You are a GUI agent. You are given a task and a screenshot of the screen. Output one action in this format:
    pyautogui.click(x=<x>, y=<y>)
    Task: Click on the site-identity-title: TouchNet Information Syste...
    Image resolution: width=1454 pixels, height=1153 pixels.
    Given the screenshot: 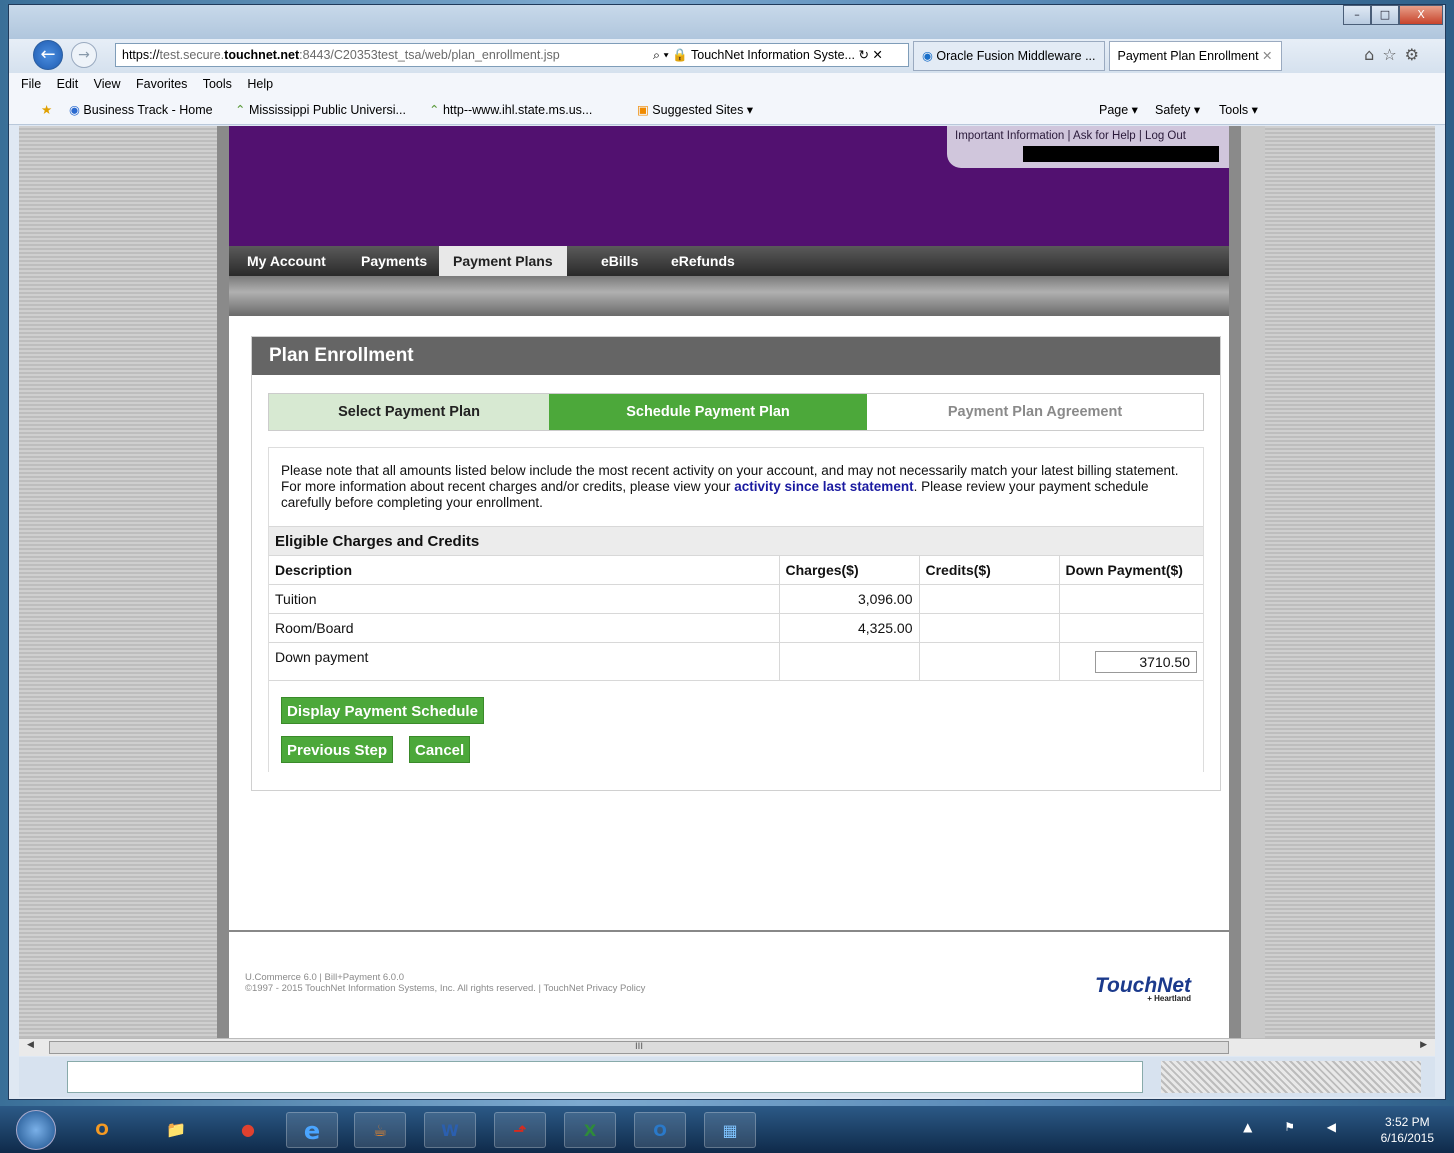 What is the action you would take?
    pyautogui.click(x=773, y=55)
    